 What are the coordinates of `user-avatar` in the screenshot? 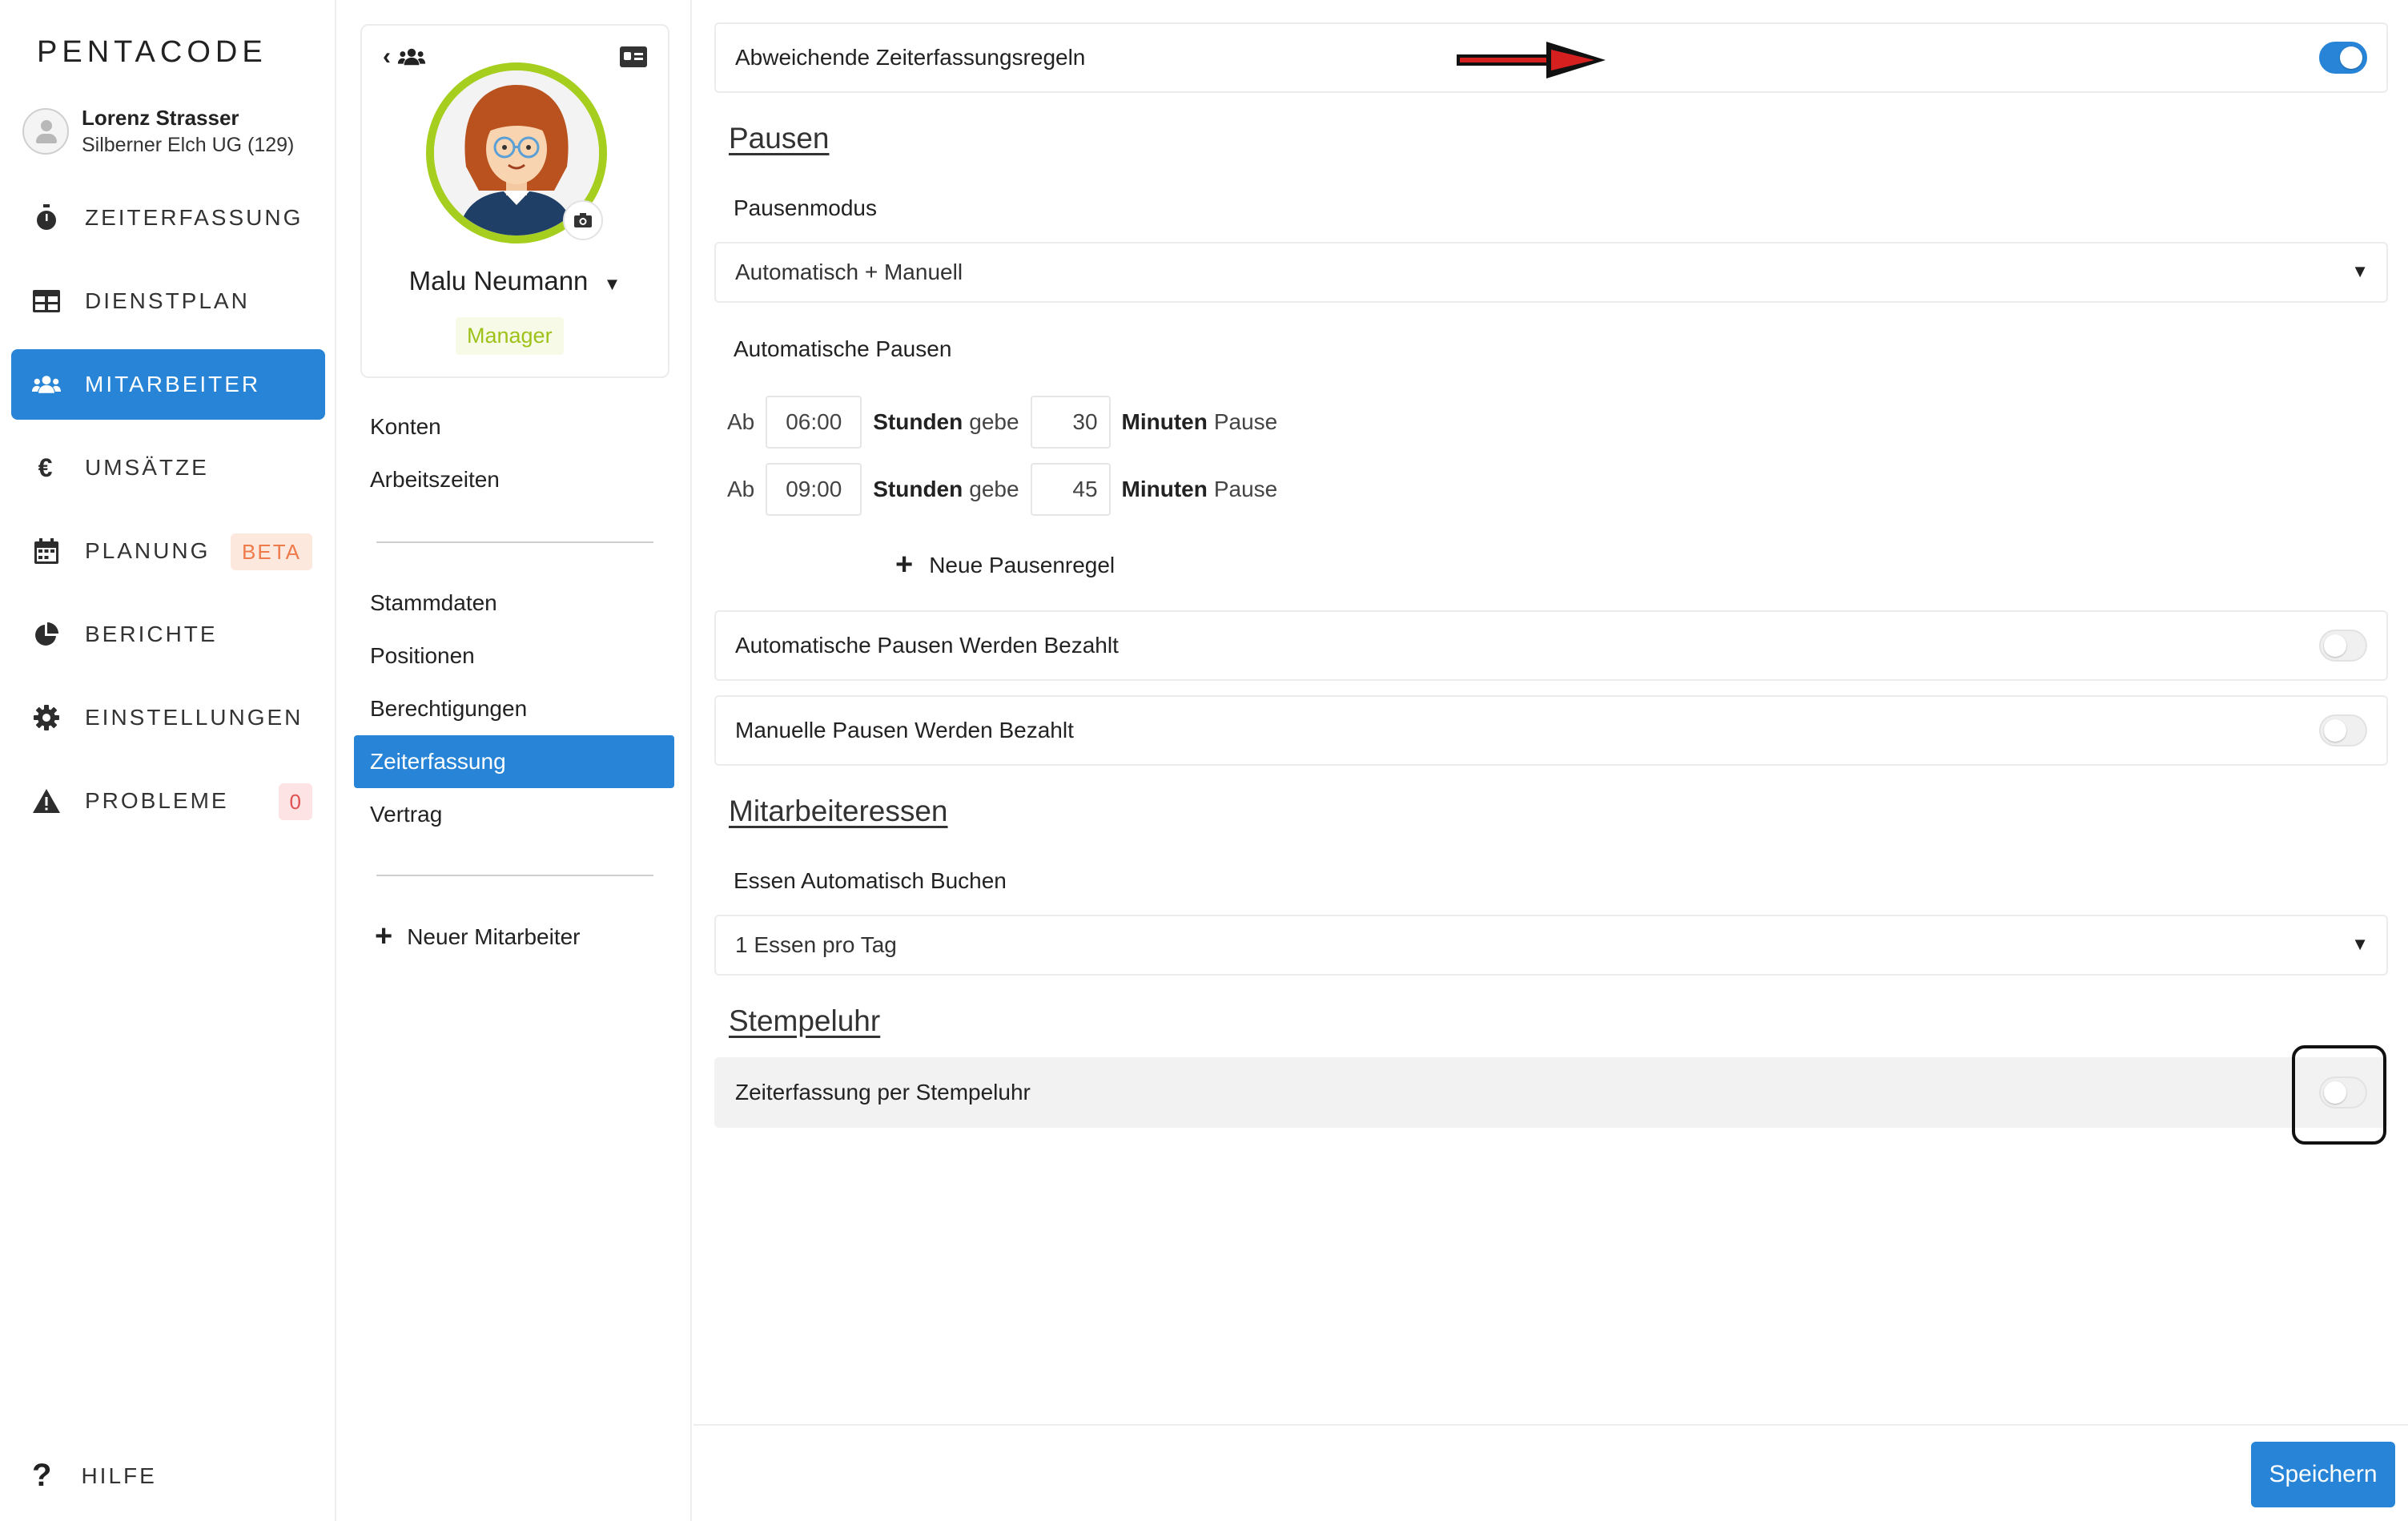 It's located at (46, 131).